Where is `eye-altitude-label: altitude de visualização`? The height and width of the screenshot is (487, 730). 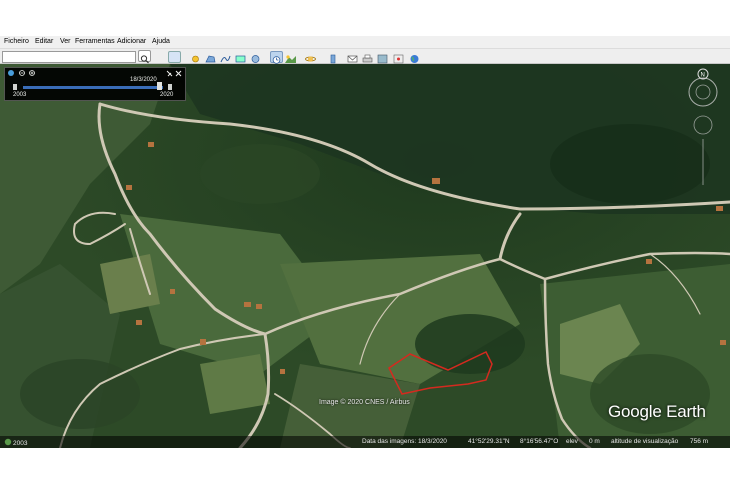 eye-altitude-label: altitude de visualização is located at coordinates (645, 441).